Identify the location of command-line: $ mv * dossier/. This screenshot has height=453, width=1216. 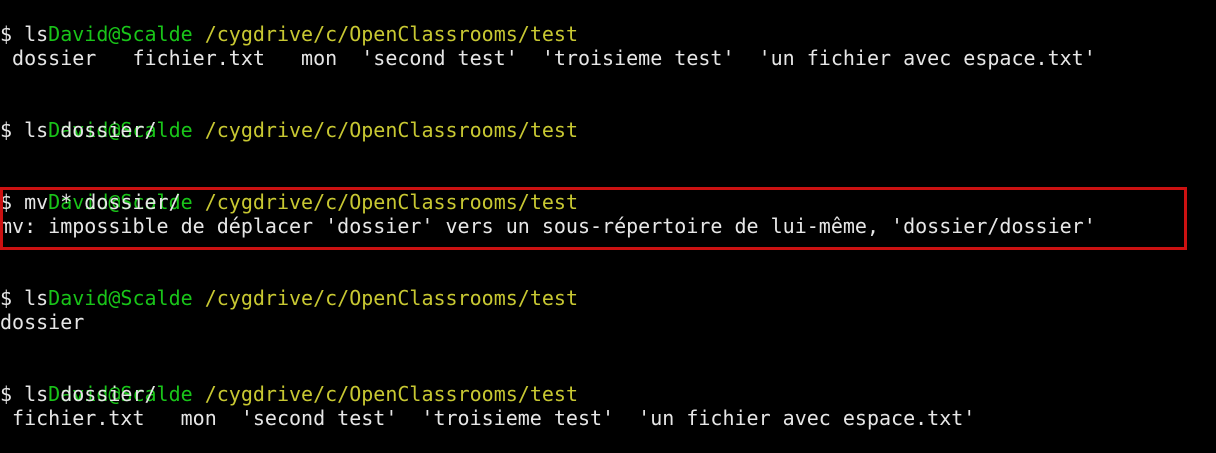
(90, 202).